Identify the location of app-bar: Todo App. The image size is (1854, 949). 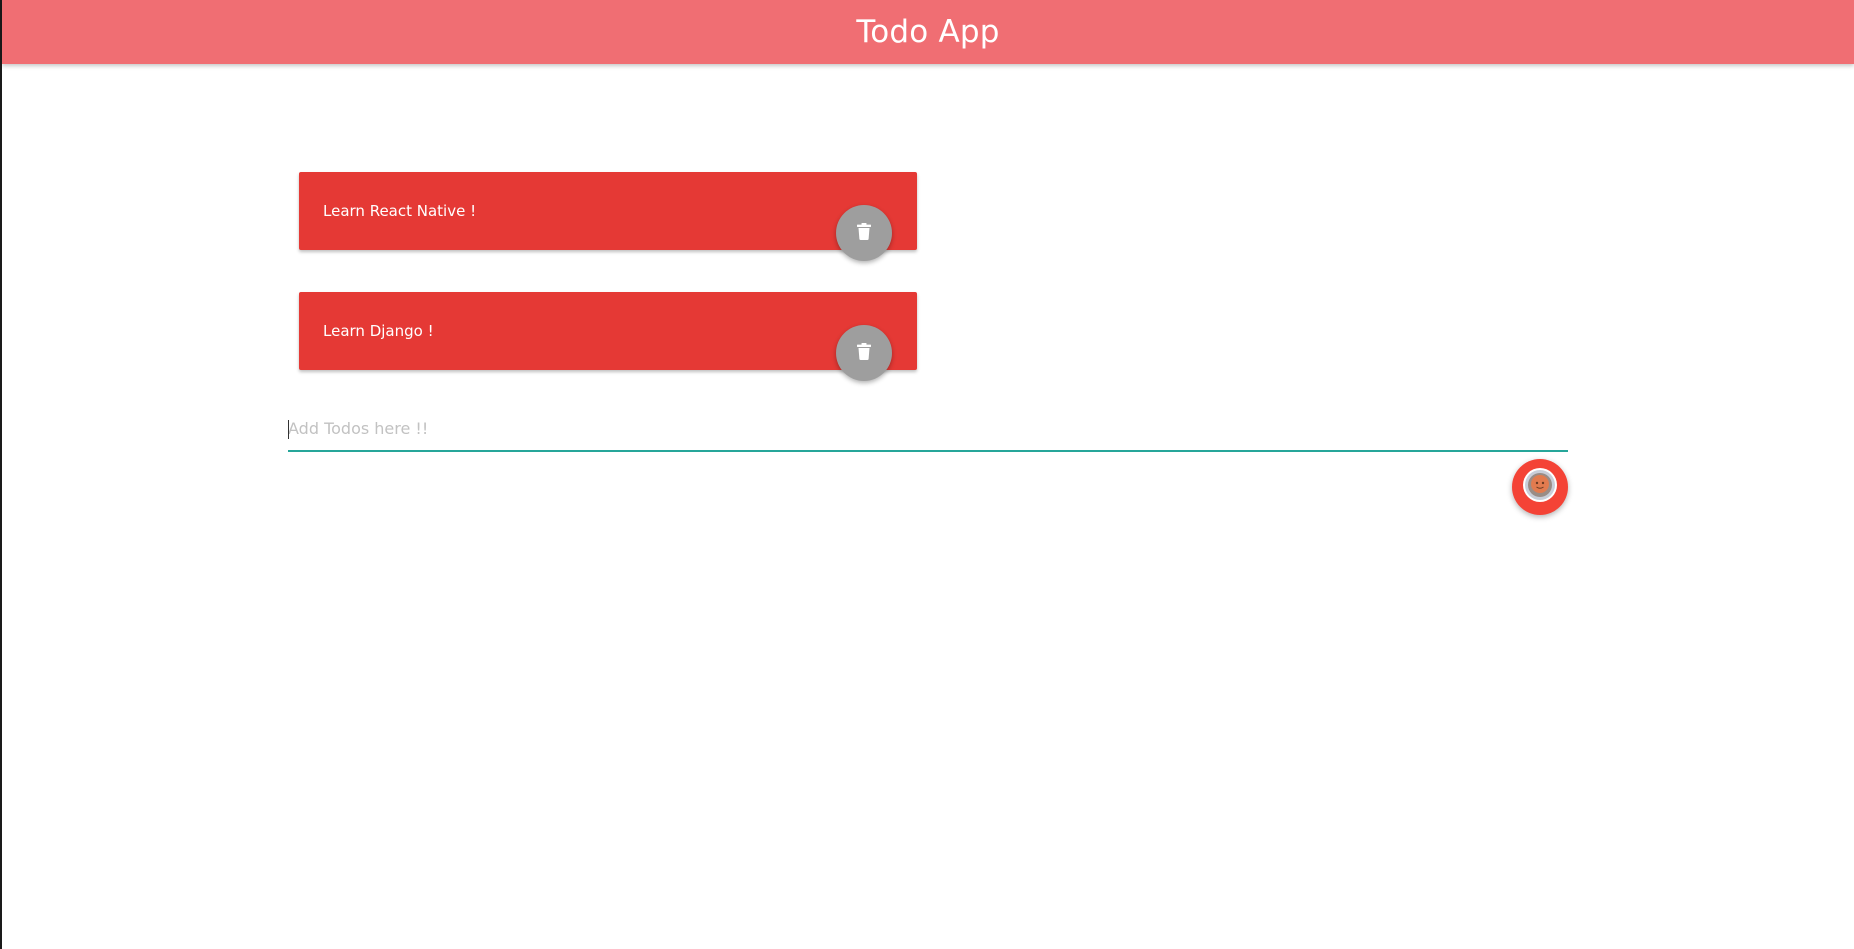
(928, 32).